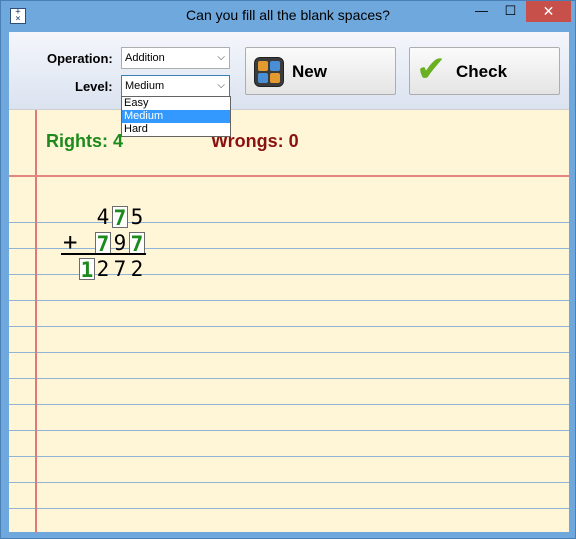  Describe the element at coordinates (176, 103) in the screenshot. I see `level-option-easy: Easy` at that location.